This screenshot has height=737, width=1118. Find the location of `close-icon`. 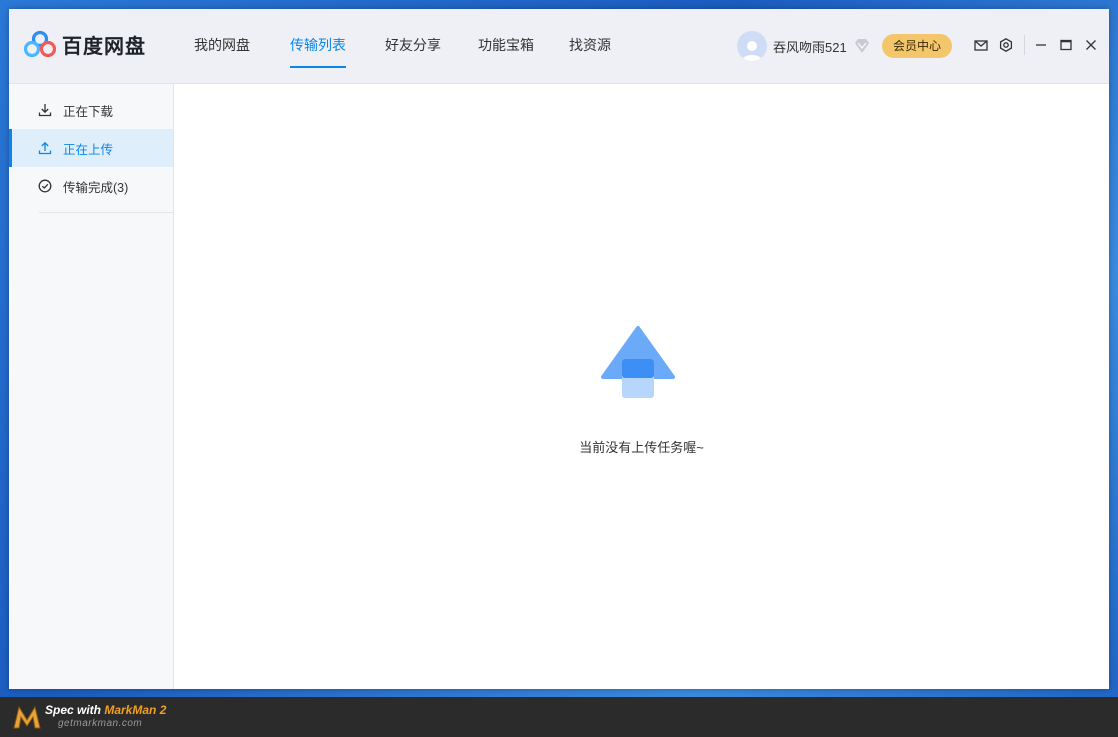

close-icon is located at coordinates (1091, 45).